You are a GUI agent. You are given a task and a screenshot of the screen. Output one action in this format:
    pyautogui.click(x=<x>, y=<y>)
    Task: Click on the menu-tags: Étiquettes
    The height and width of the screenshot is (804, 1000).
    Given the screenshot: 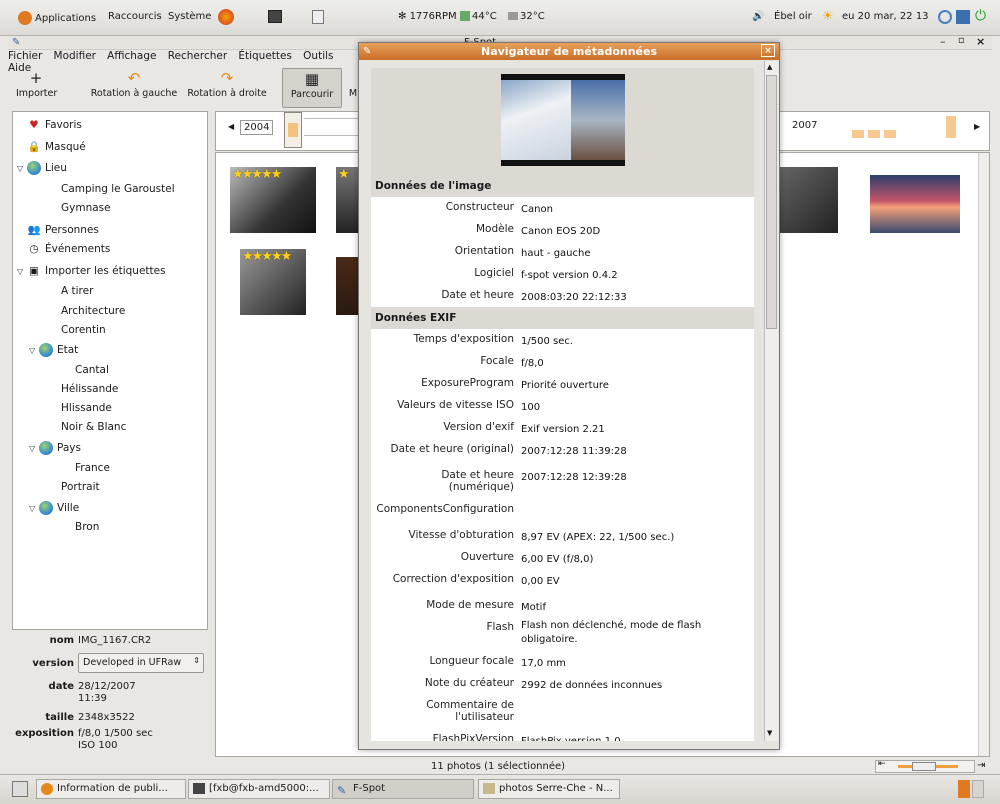 What is the action you would take?
    pyautogui.click(x=265, y=56)
    